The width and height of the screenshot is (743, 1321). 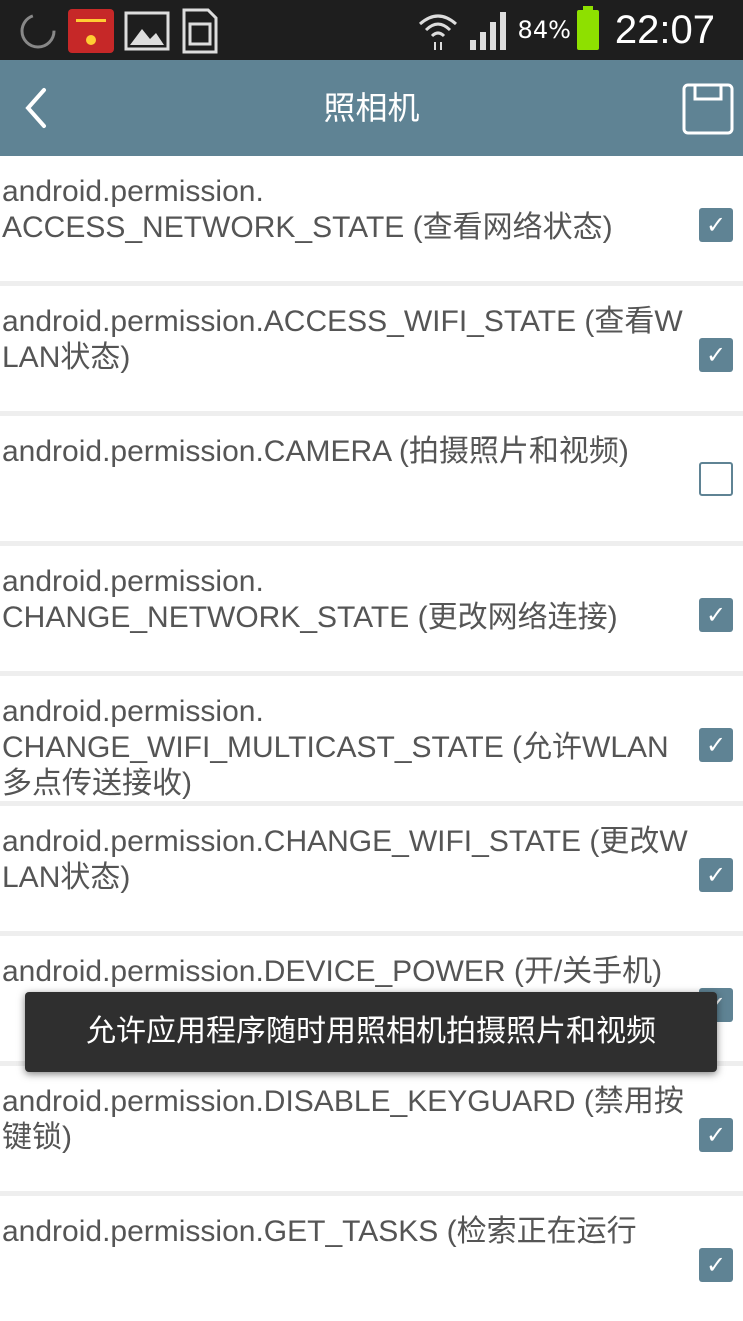 What do you see at coordinates (371, 1032) in the screenshot?
I see `toast-message: 允许应用程序随时用照相机拍摄照片和视频` at bounding box center [371, 1032].